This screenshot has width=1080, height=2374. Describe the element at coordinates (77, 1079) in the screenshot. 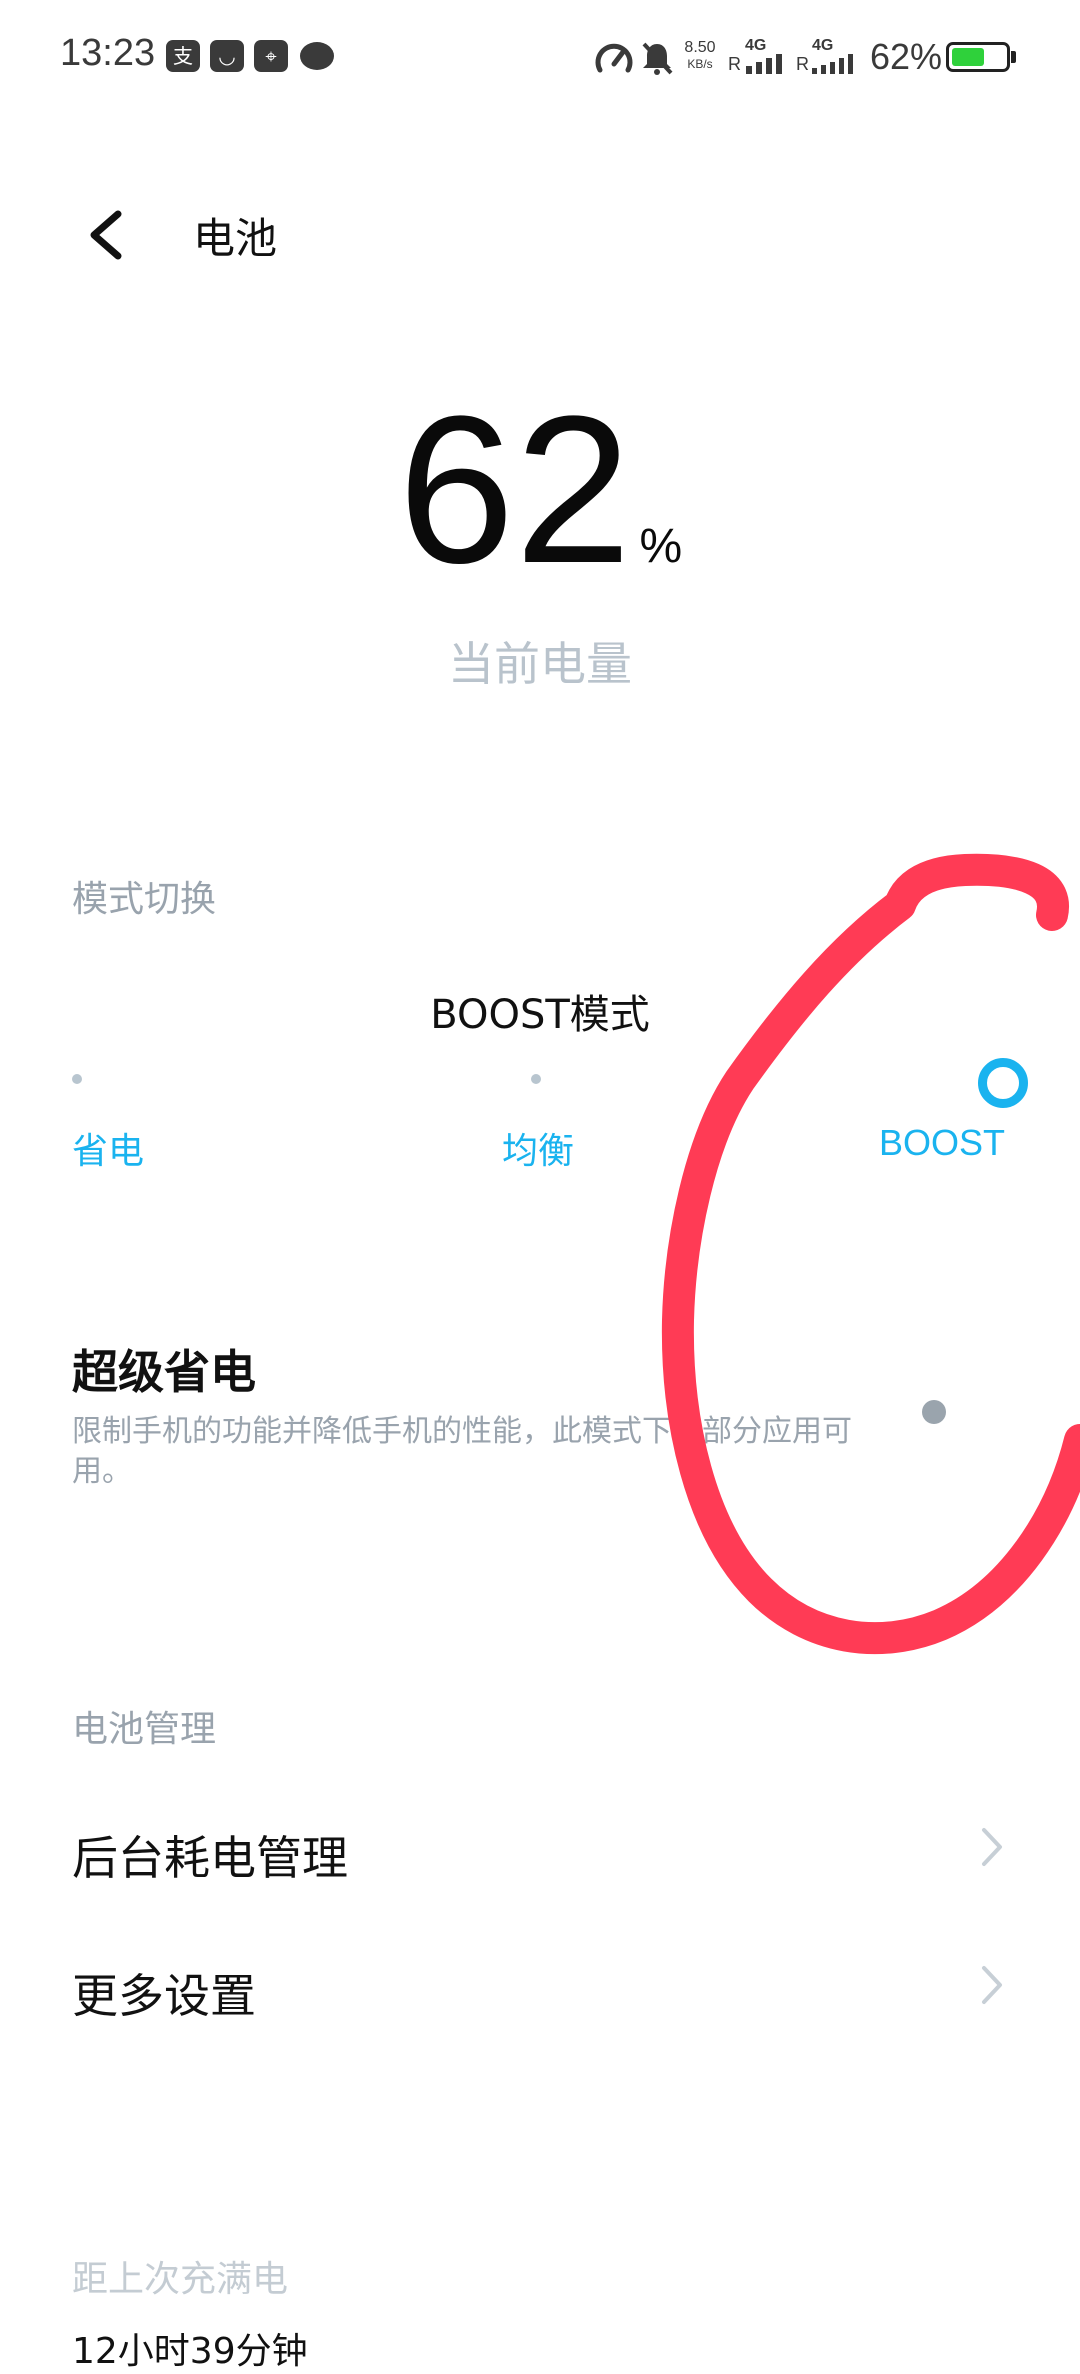

I see `mode-option-dot-power-saving` at that location.